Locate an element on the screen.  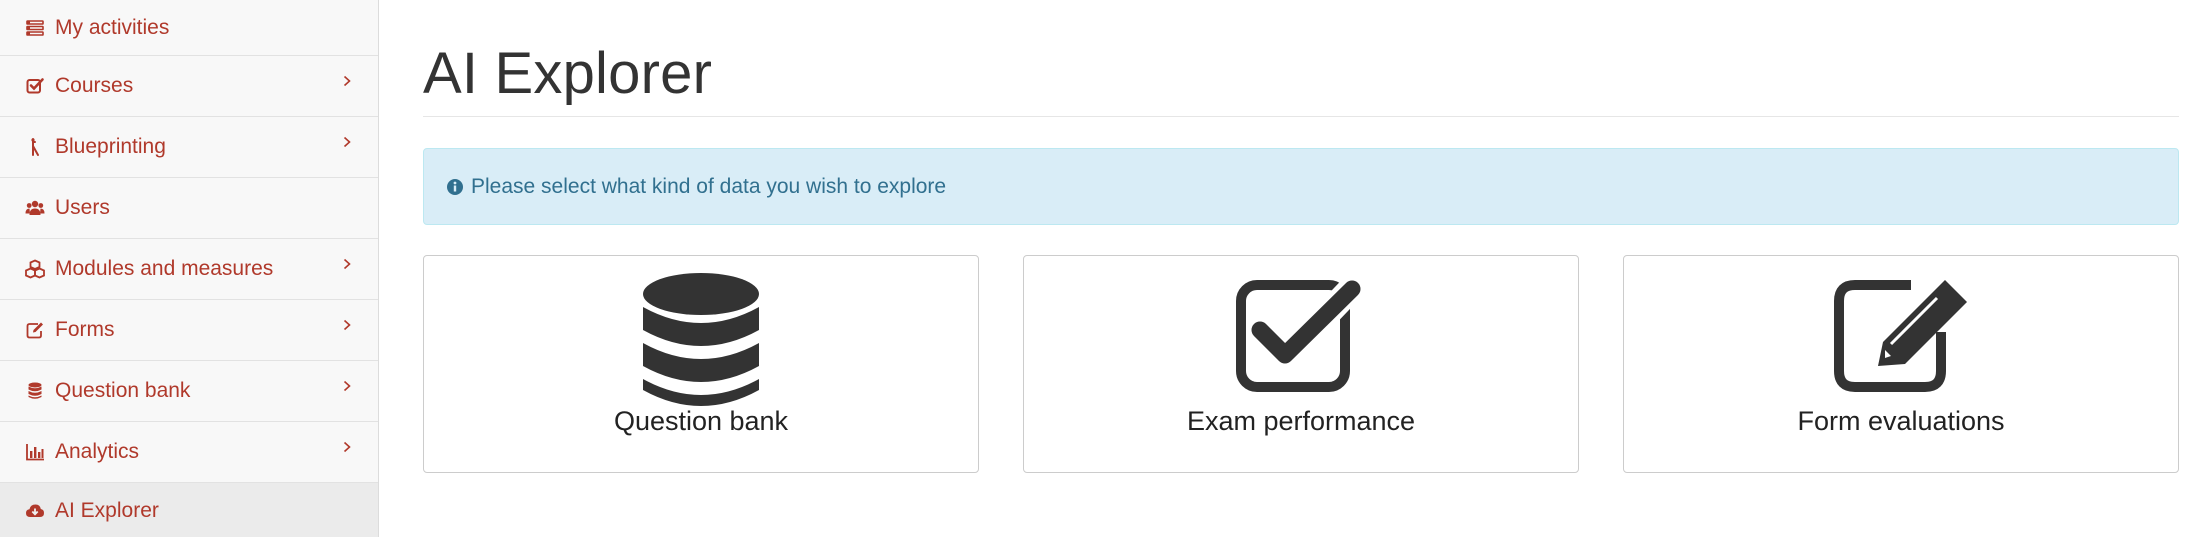
users-icon is located at coordinates (35, 208).